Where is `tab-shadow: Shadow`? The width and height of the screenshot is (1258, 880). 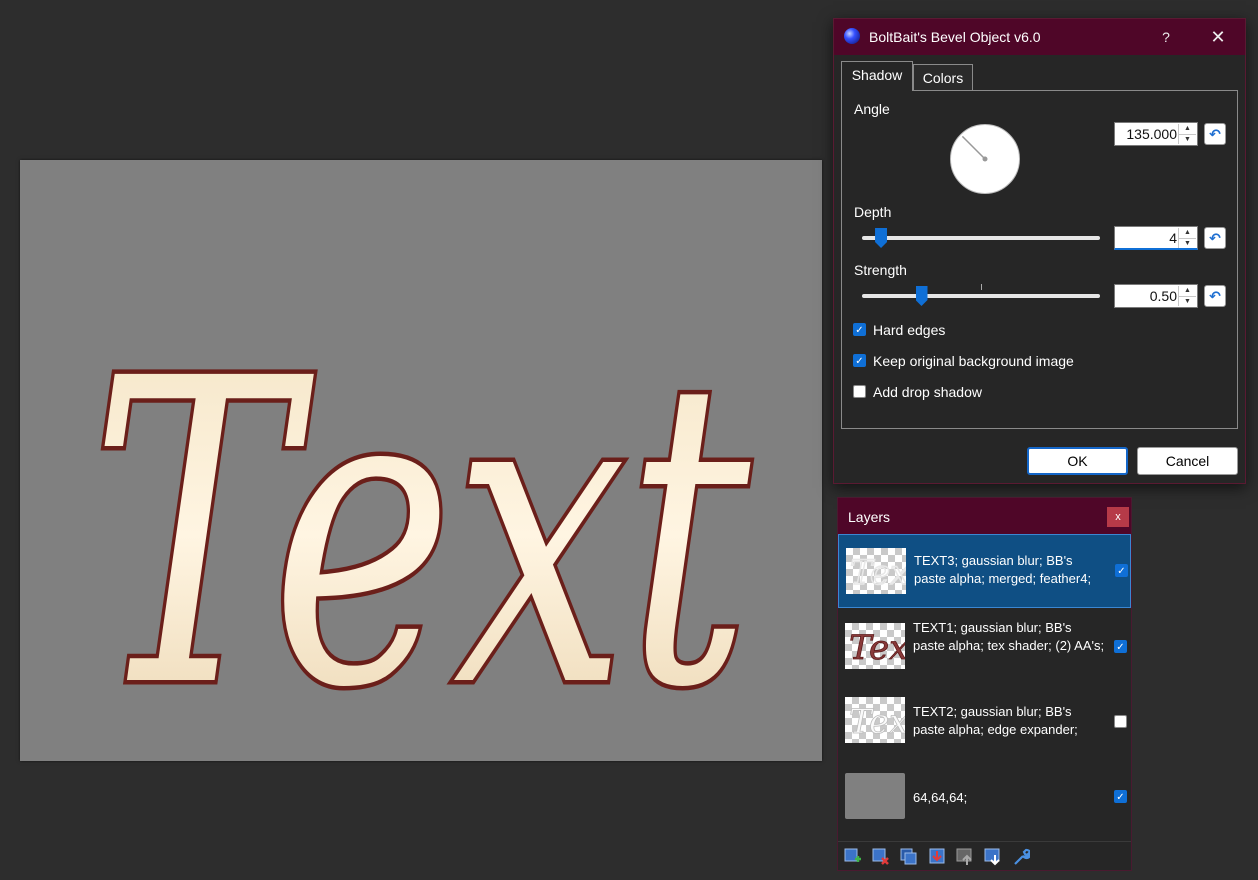
tab-shadow: Shadow is located at coordinates (877, 76).